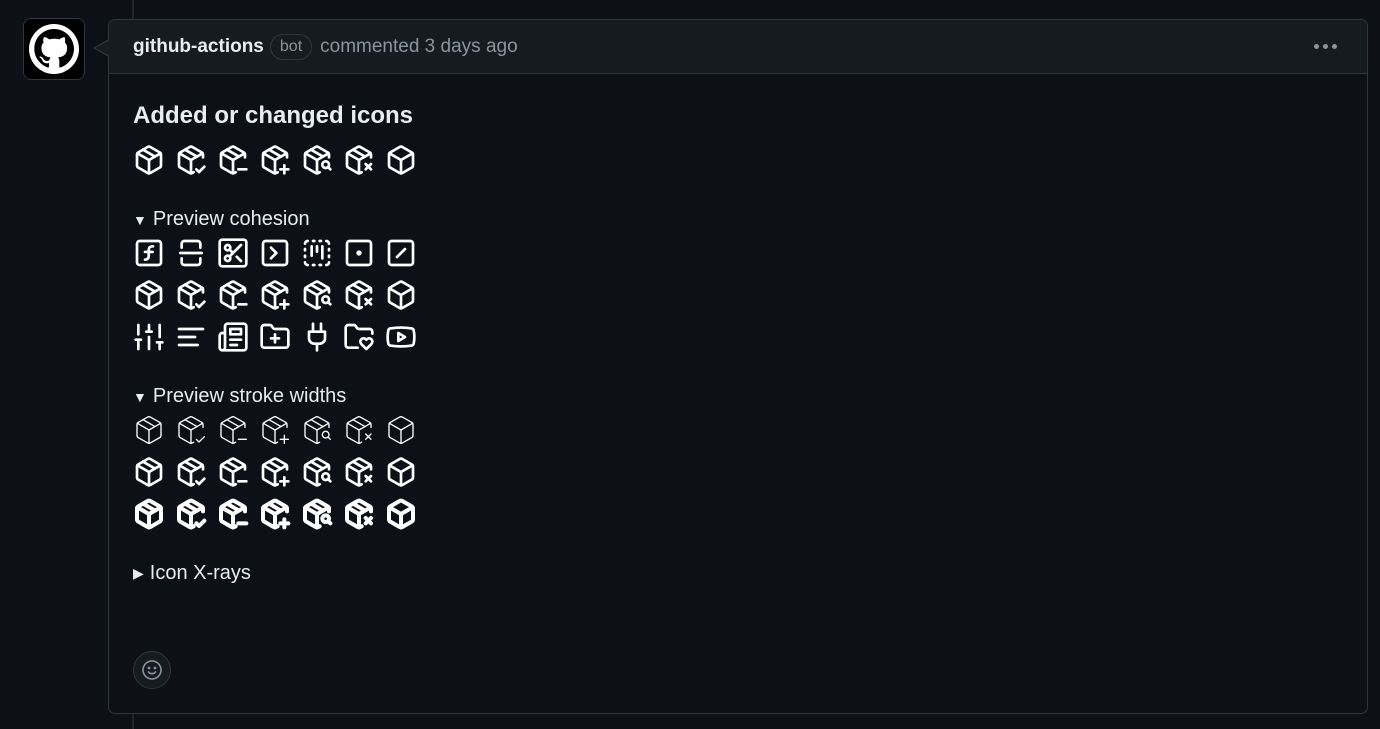  What do you see at coordinates (401, 253) in the screenshot?
I see `square-slash-icon` at bounding box center [401, 253].